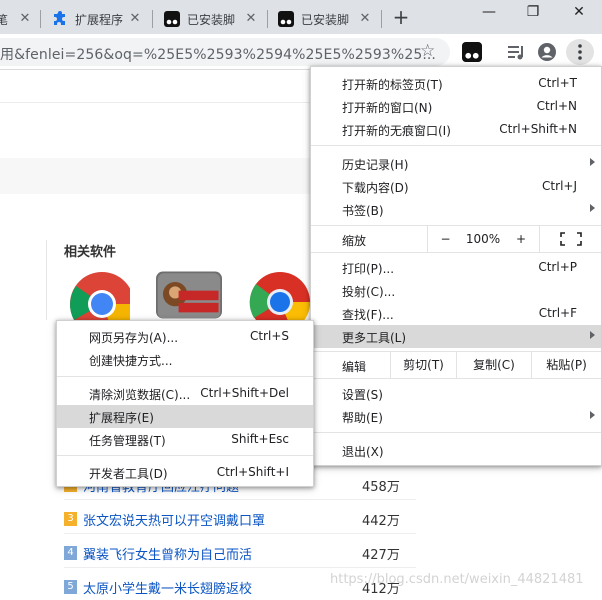 This screenshot has height=600, width=602. Describe the element at coordinates (423, 365) in the screenshot. I see `cut-button: 剪切(T)` at that location.